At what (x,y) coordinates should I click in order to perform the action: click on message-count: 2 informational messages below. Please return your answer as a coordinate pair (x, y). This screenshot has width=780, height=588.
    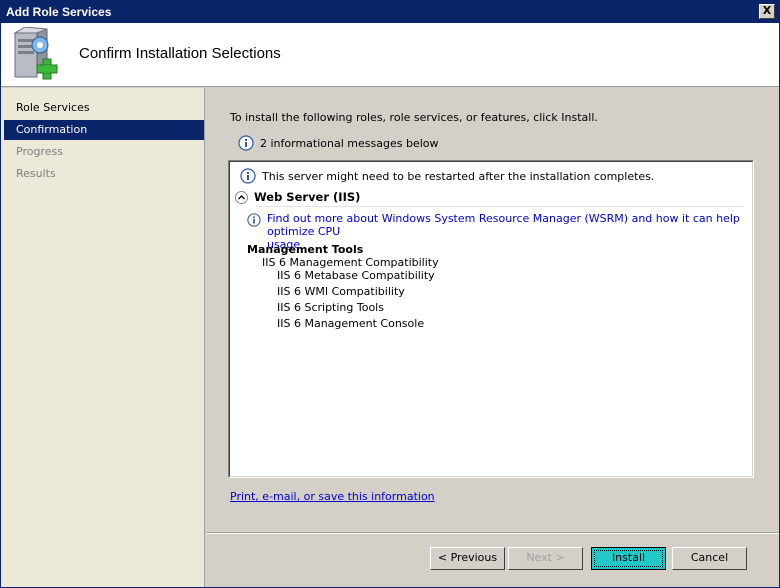
    Looking at the image, I should click on (338, 143).